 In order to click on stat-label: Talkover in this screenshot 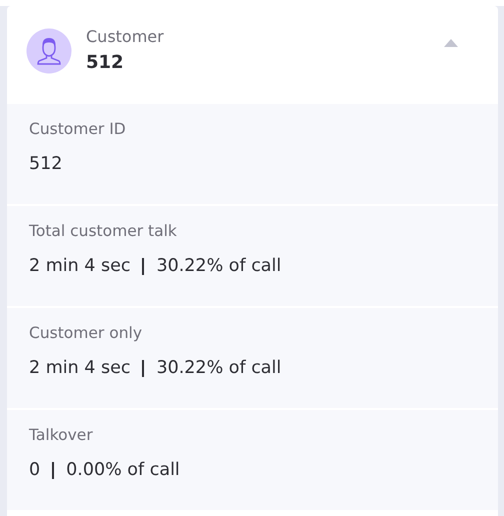, I will do `click(61, 435)`.